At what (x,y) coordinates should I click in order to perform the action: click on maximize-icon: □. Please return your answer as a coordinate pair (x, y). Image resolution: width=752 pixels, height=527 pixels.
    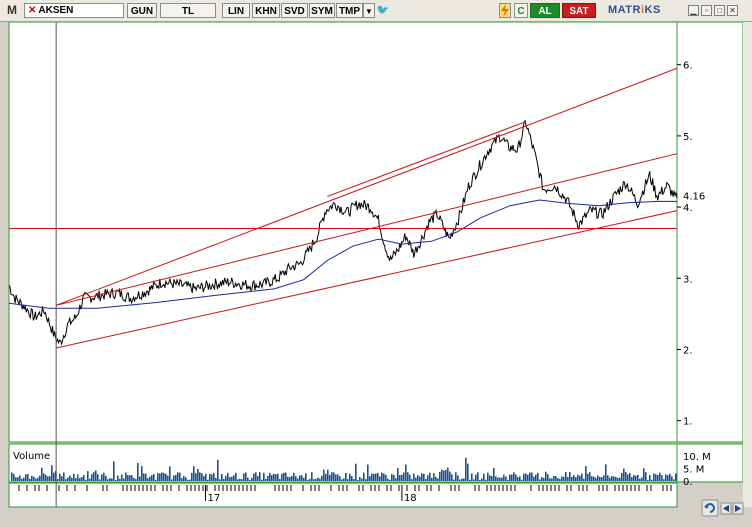
    Looking at the image, I should click on (719, 10).